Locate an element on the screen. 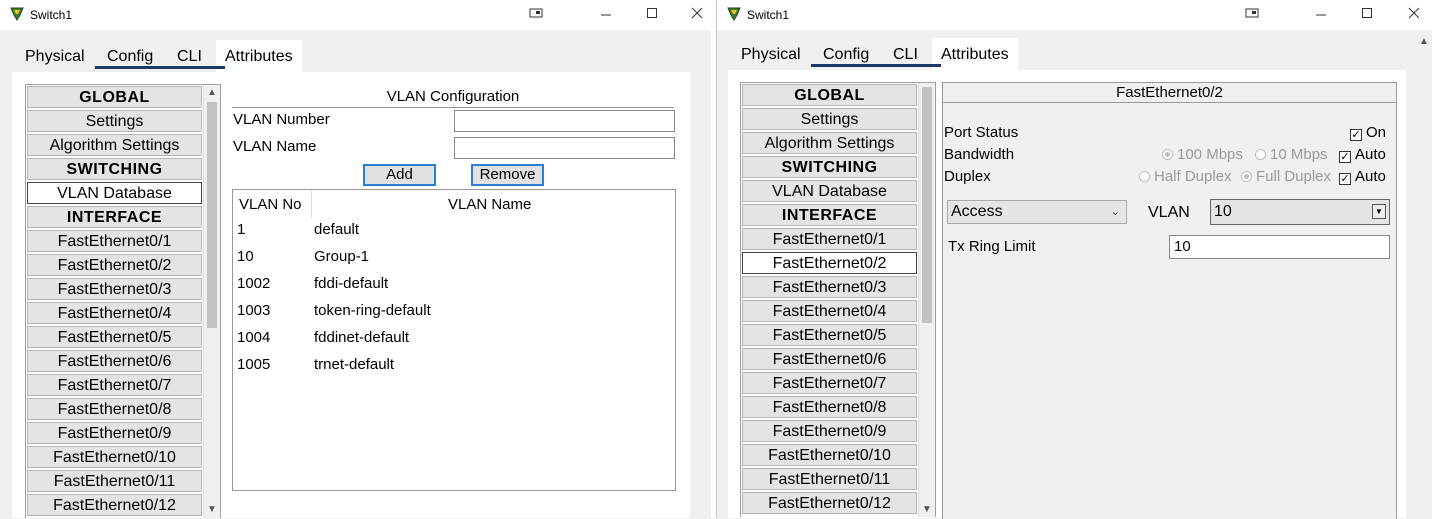 This screenshot has height=519, width=1432. vlan-name-cell: fddinet-default is located at coordinates (362, 337).